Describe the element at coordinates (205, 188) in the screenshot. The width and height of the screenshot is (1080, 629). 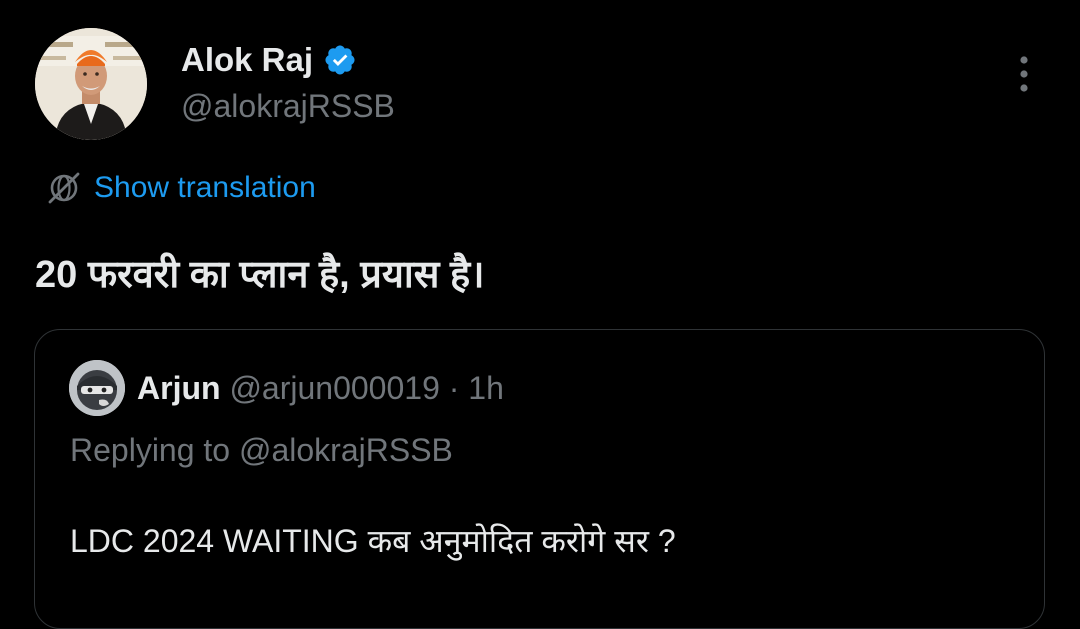
I see `show-translation-label: Show translation` at that location.